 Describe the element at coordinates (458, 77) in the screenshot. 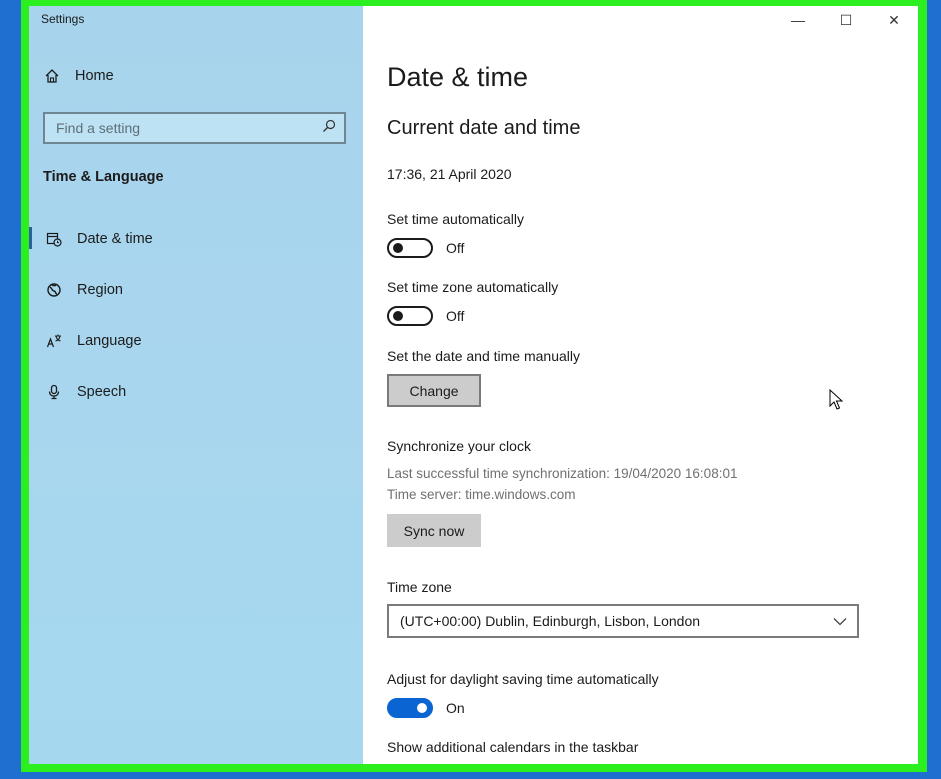

I see `page-title: Date & time` at that location.